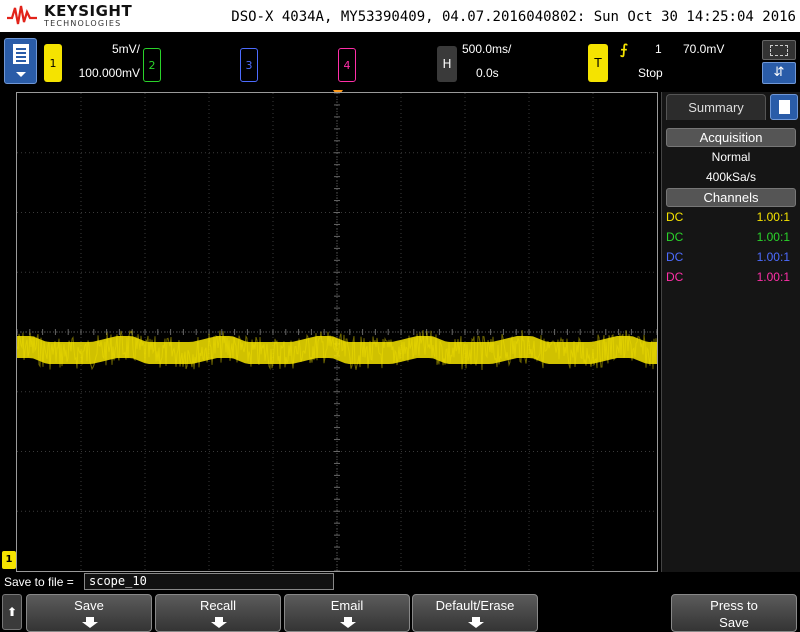 The height and width of the screenshot is (632, 800). Describe the element at coordinates (447, 64) in the screenshot. I see `horizontal-button: H` at that location.